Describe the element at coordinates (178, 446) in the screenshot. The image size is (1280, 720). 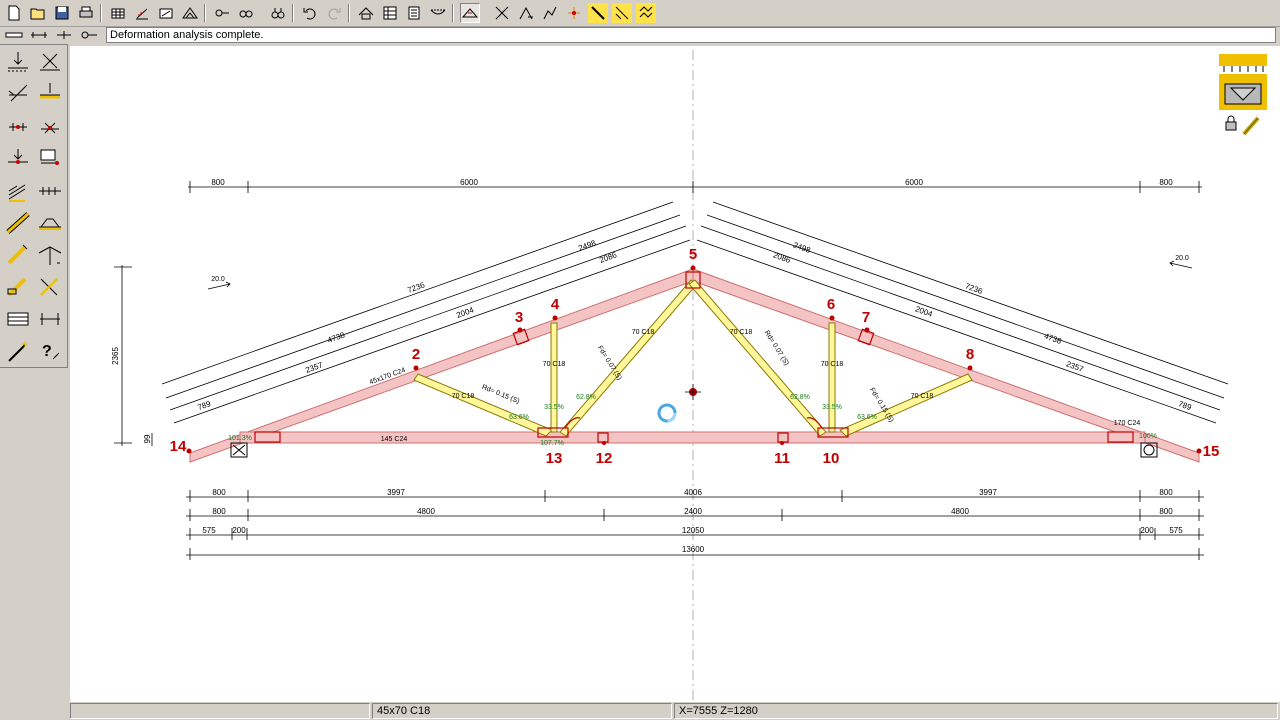
I see `node-label: 14` at that location.